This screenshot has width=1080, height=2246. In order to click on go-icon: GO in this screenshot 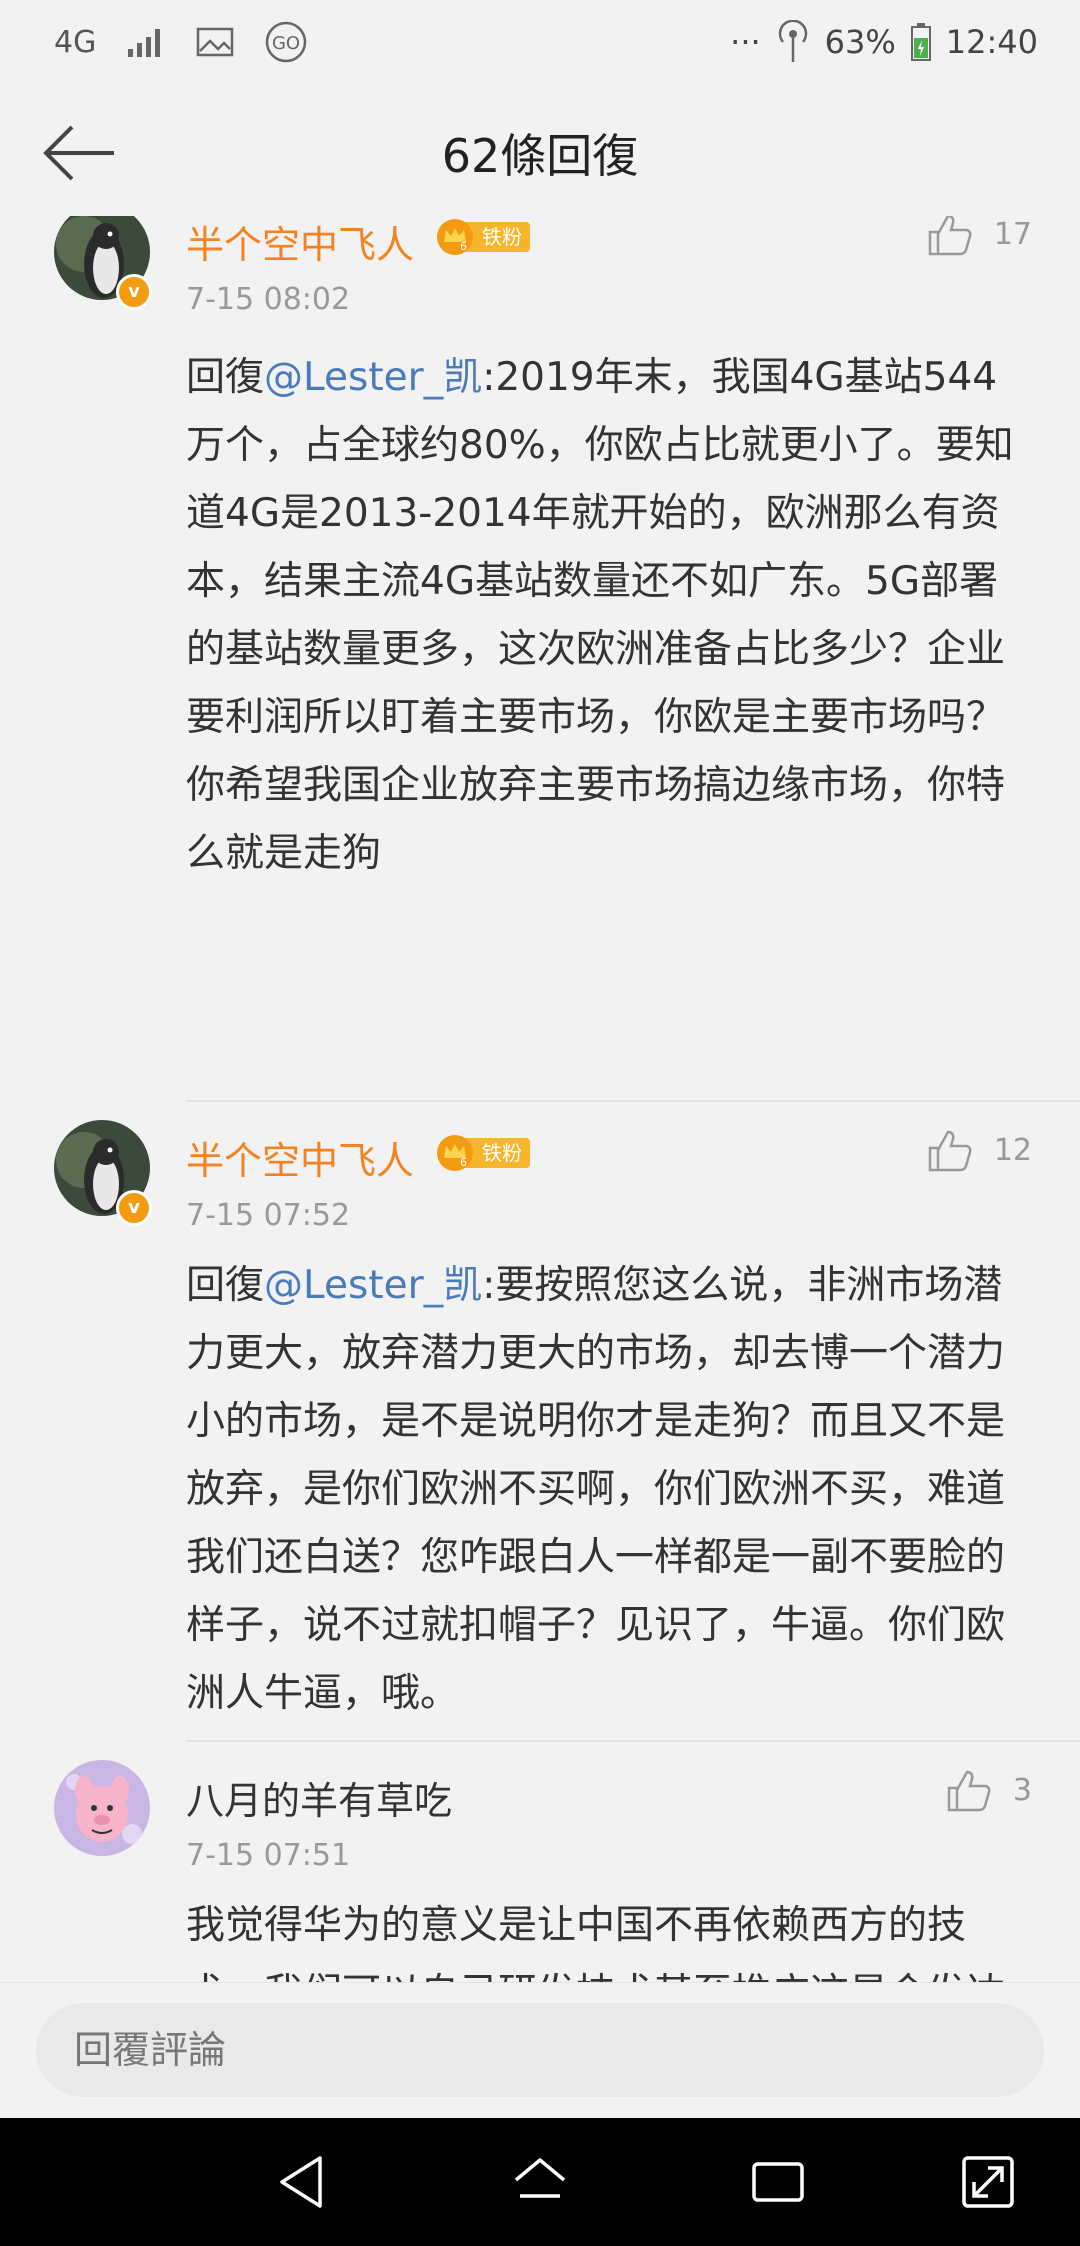, I will do `click(286, 42)`.